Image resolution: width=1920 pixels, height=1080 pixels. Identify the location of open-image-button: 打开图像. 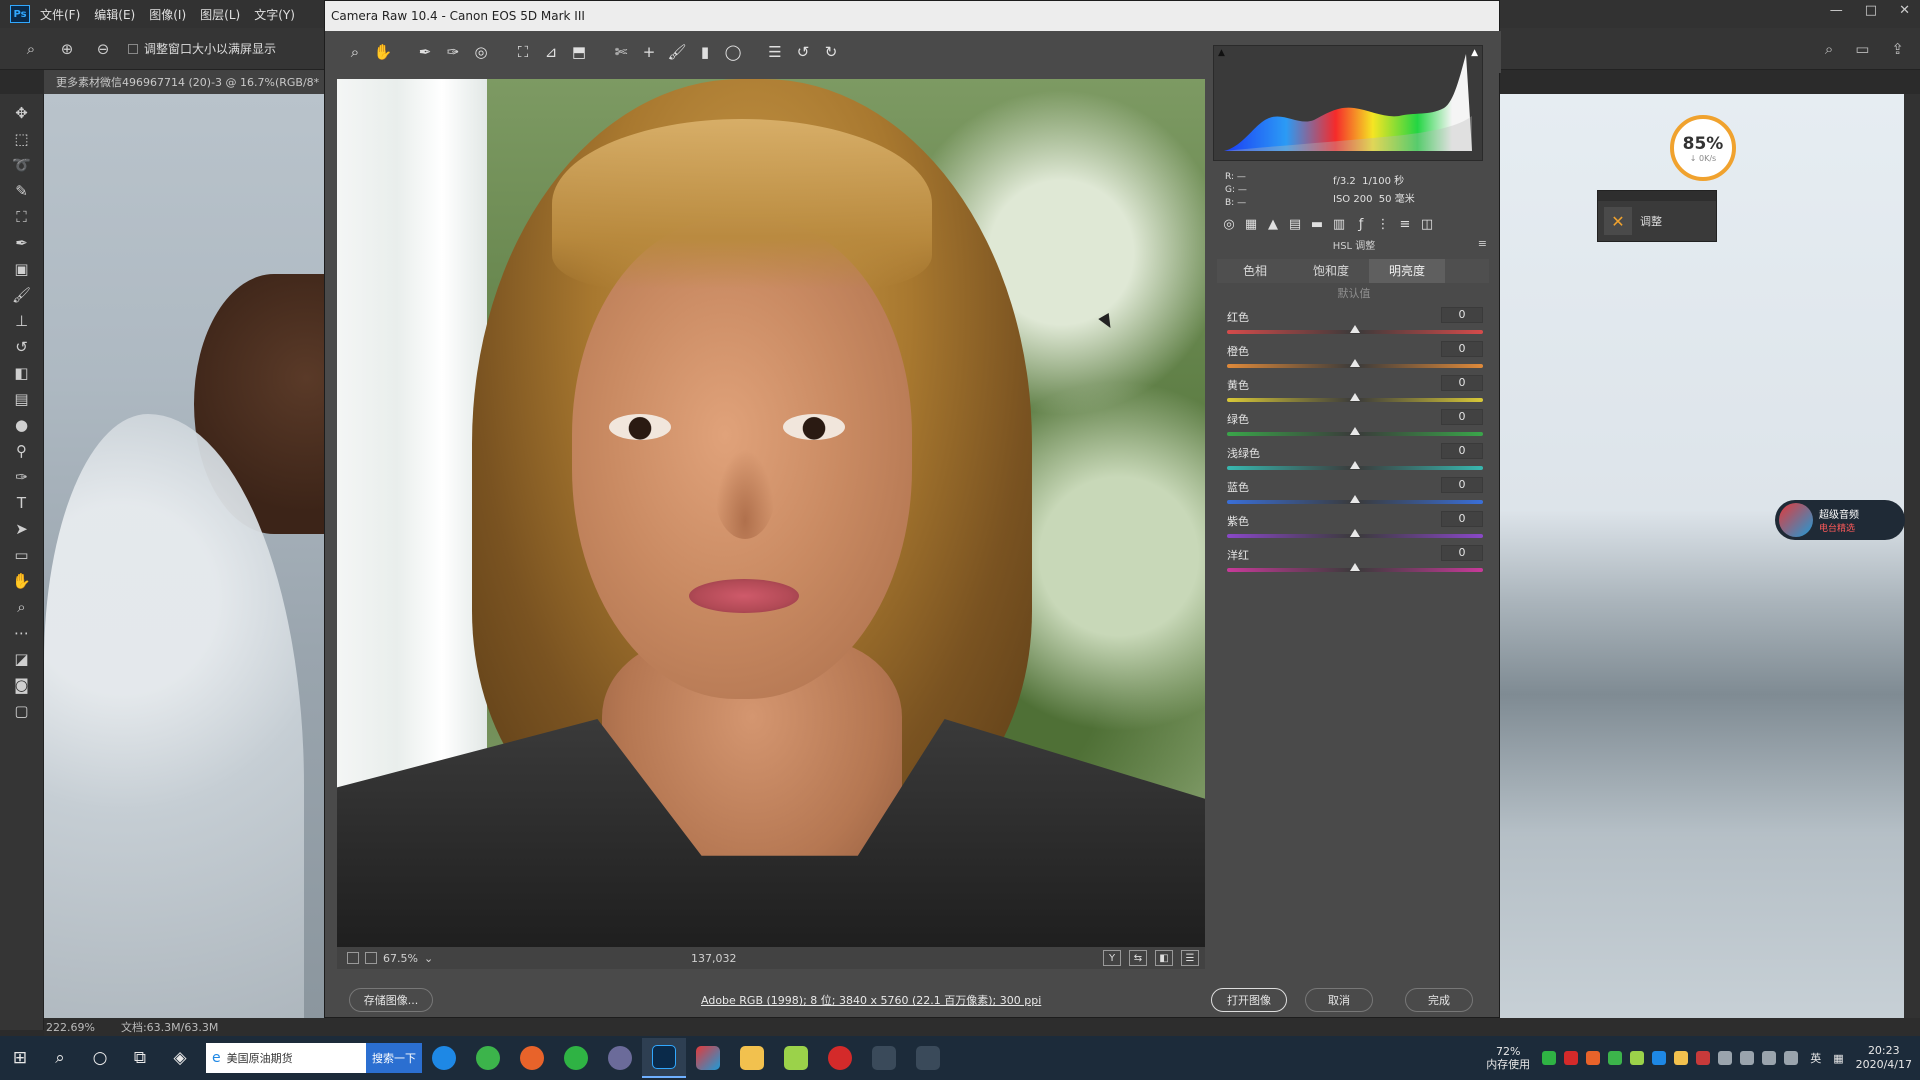
(1249, 1000).